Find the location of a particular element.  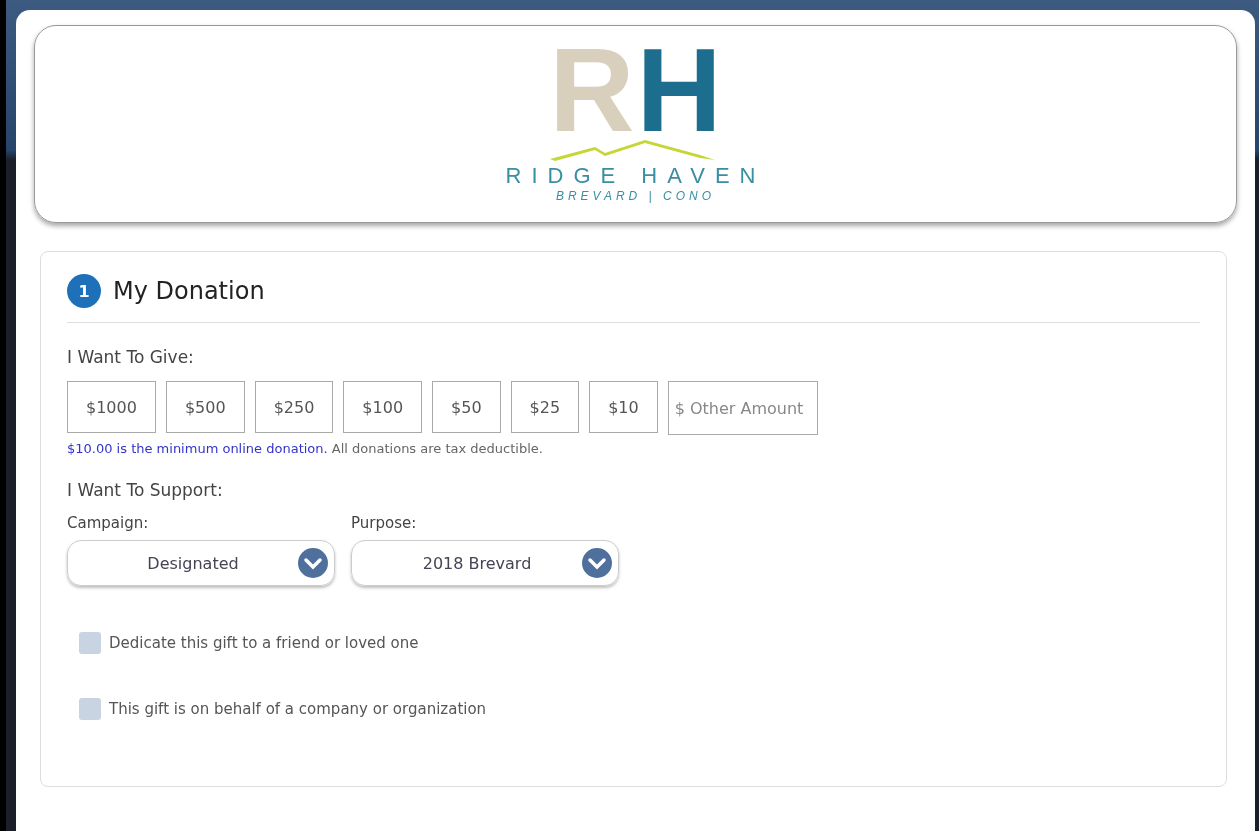

amount-button: $500 is located at coordinates (205, 407).